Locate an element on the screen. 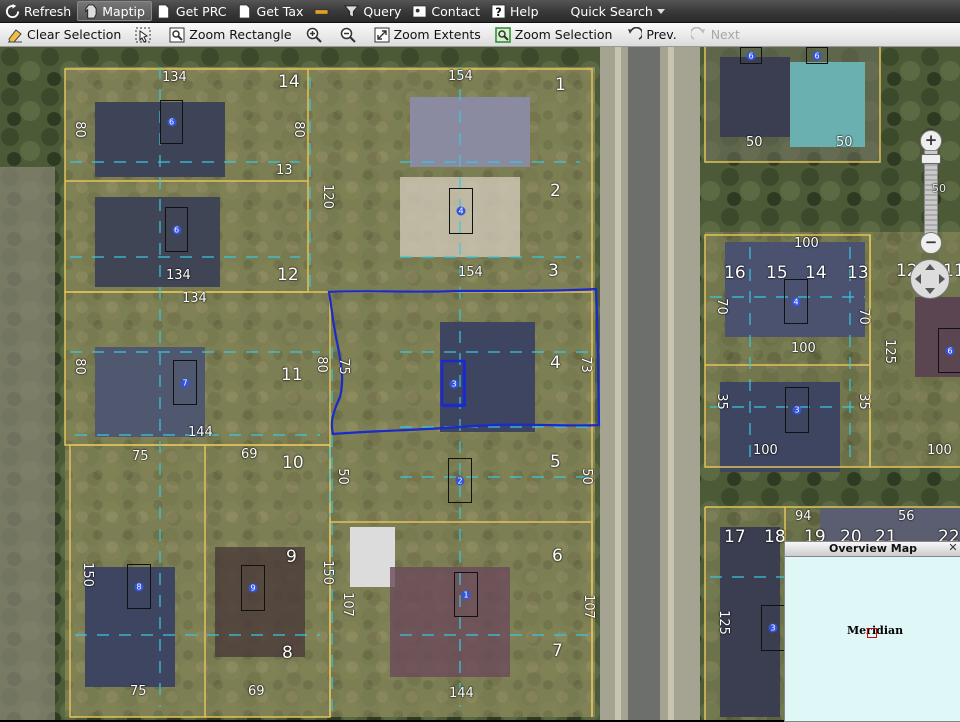 Image resolution: width=960 pixels, height=722 pixels. quick-search-dropdown: Quick Search is located at coordinates (619, 11).